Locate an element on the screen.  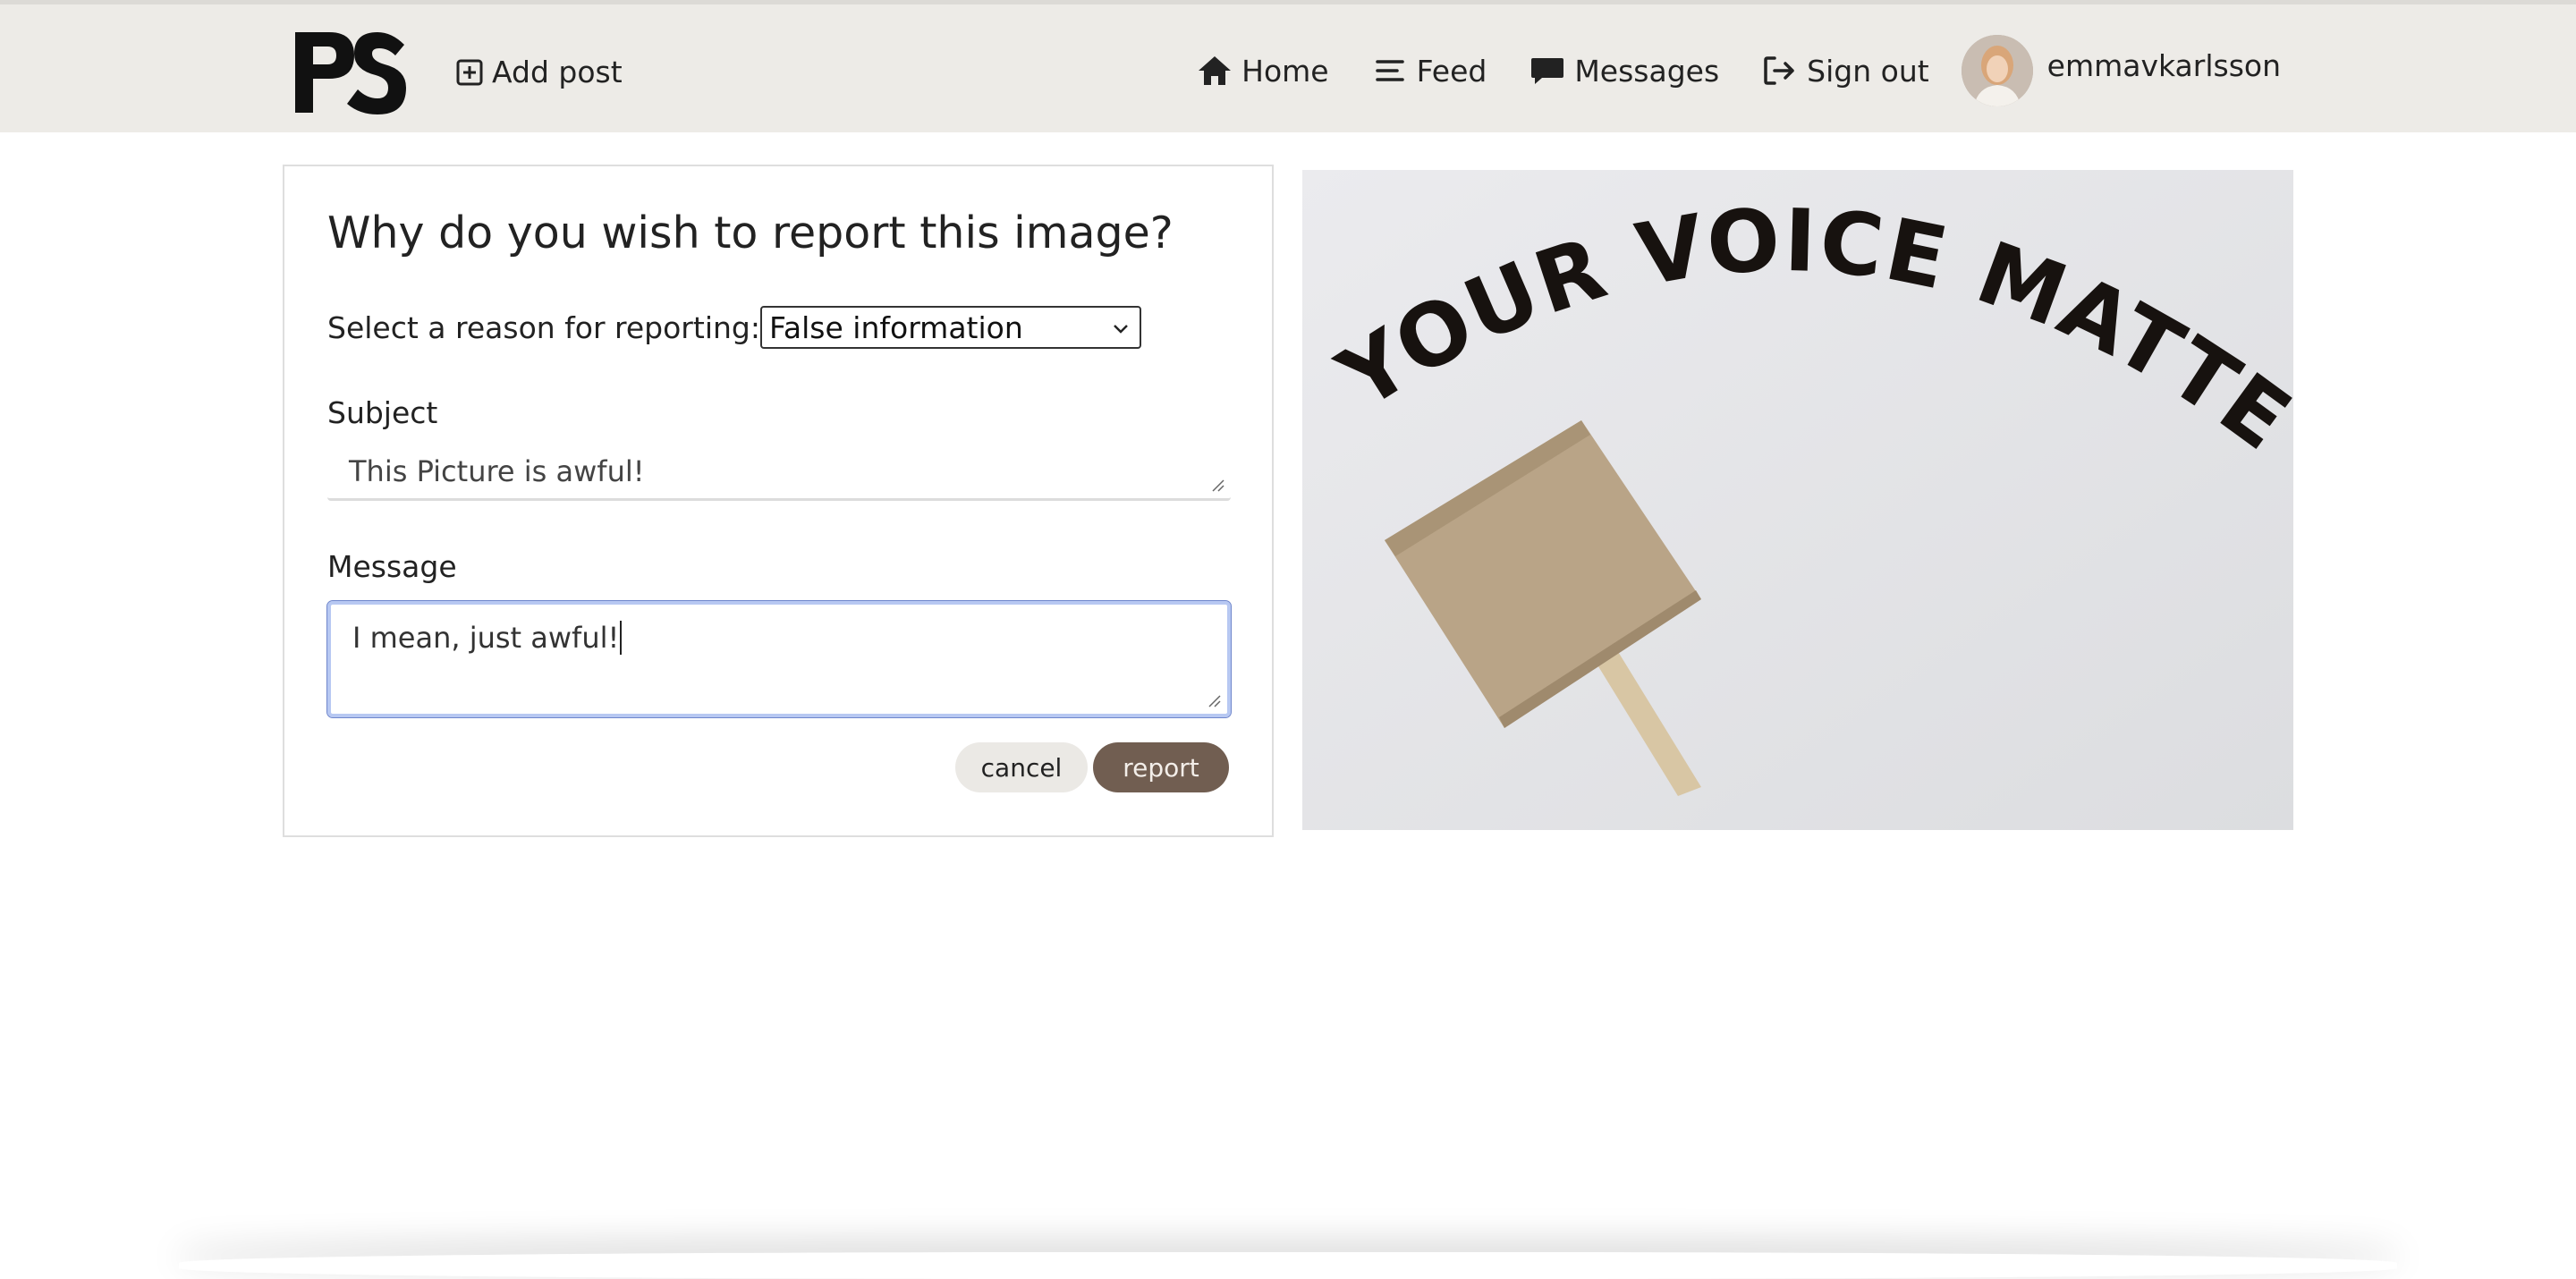
reason-select: False information is located at coordinates (950, 328).